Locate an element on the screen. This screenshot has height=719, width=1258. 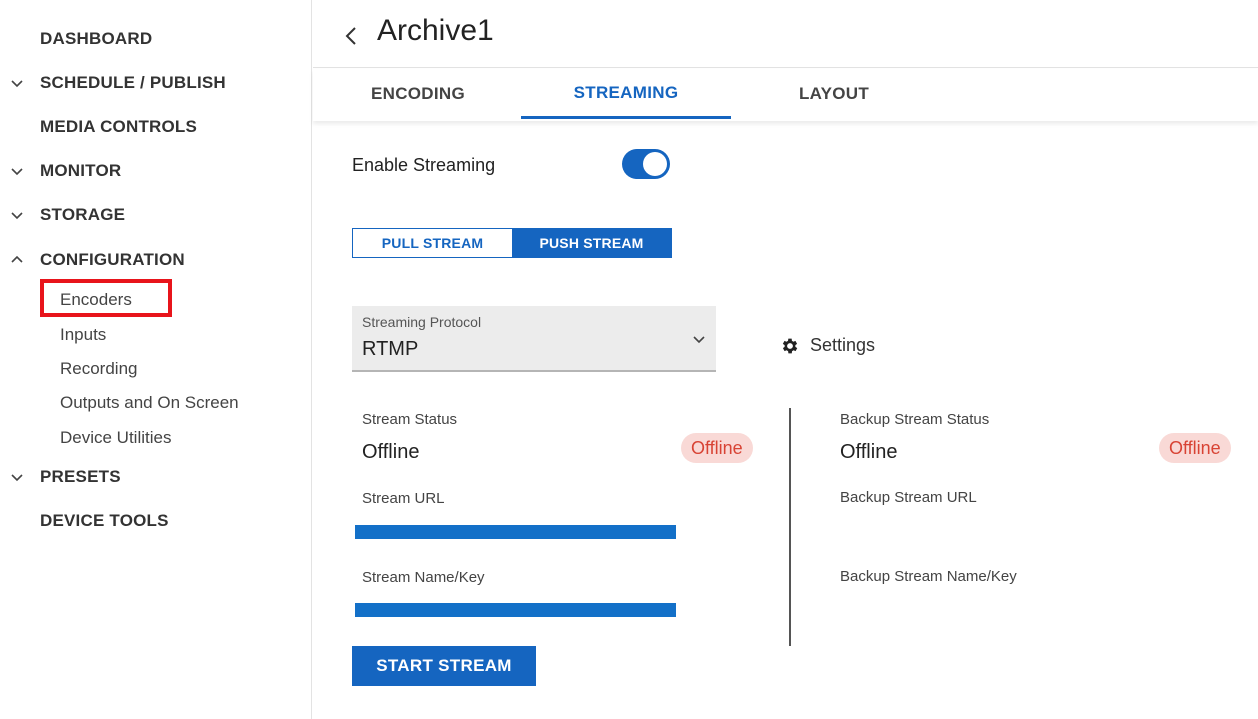
gear-icon is located at coordinates (790, 345).